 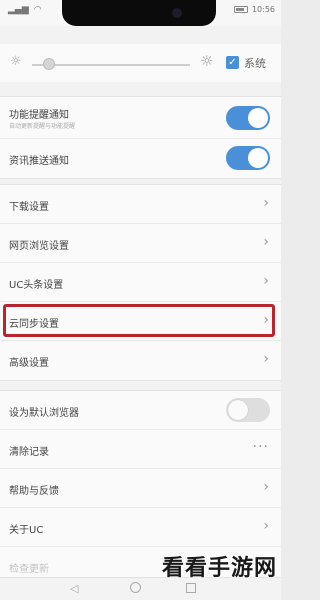 I want to click on status-right: 10:56, so click(x=254, y=9).